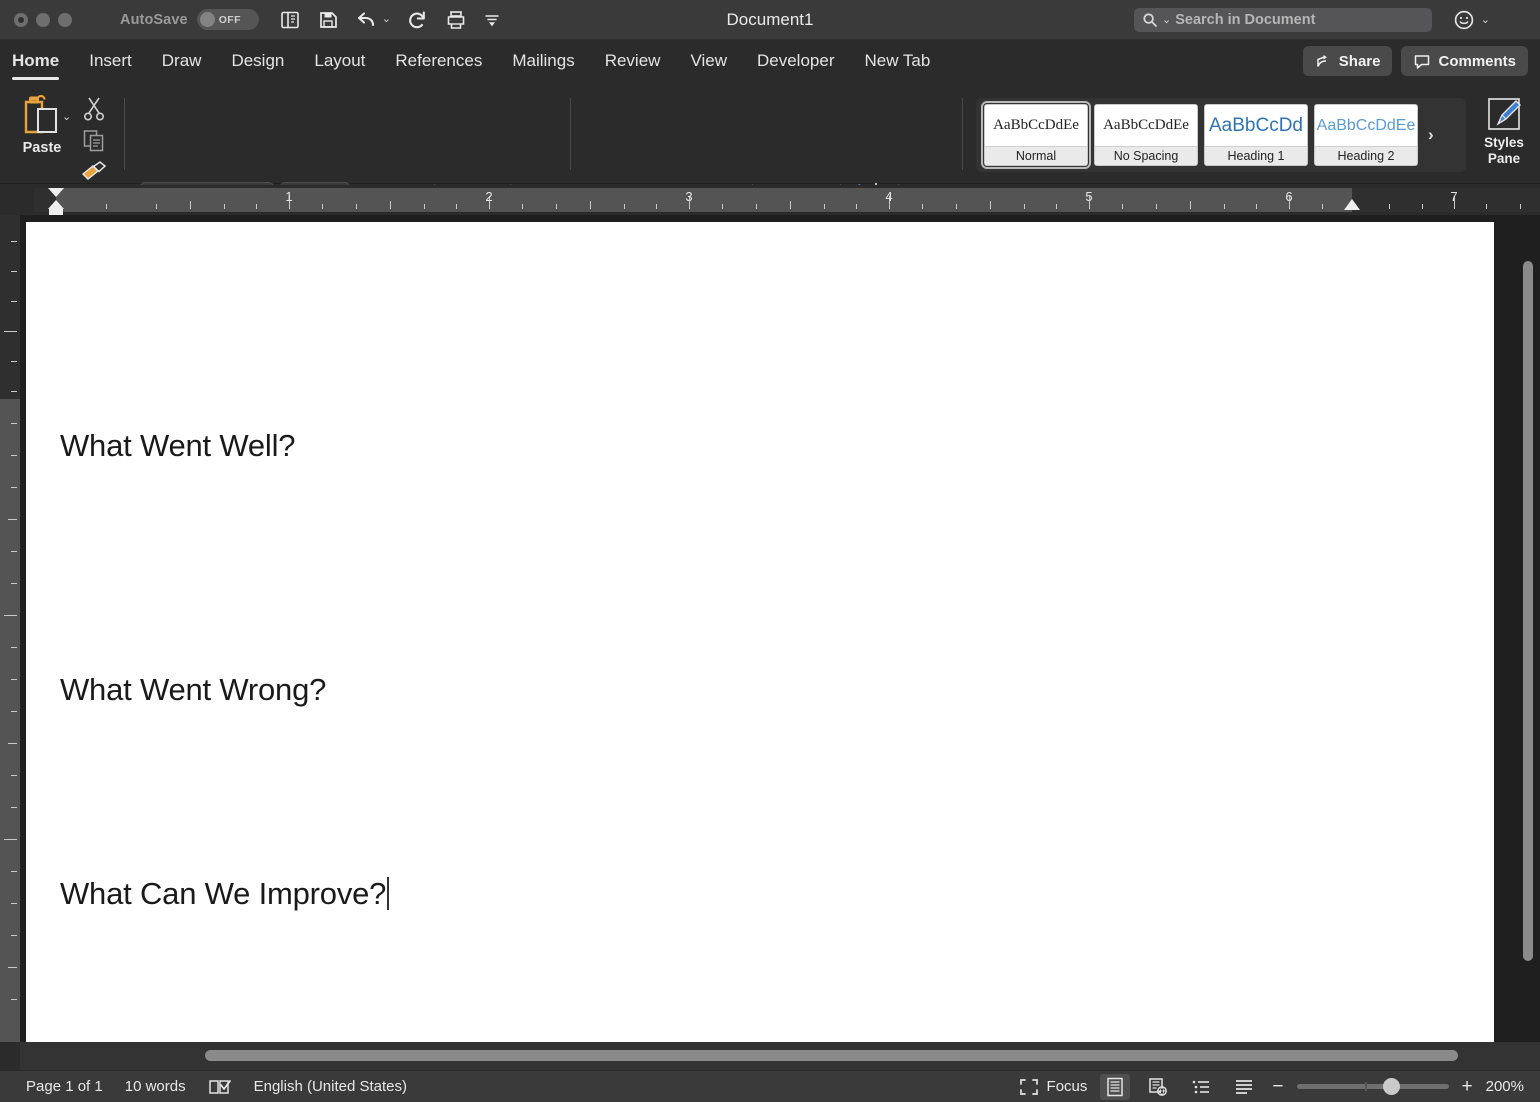 The width and height of the screenshot is (1540, 1102). Describe the element at coordinates (1277, 1087) in the screenshot. I see `zoom-out-button: −` at that location.